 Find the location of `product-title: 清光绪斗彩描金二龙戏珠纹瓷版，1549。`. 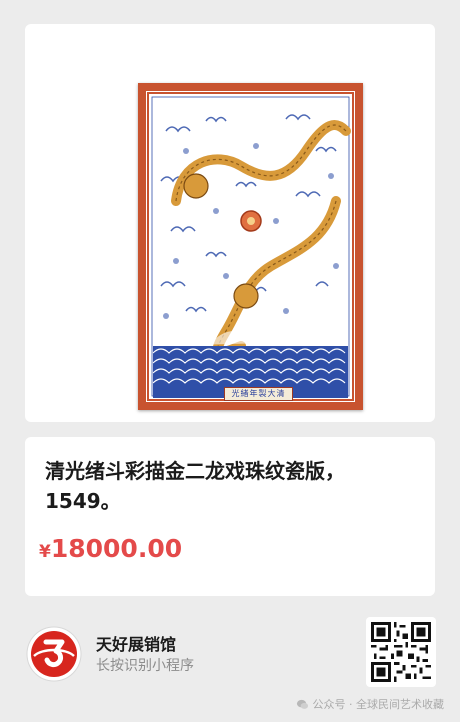

product-title: 清光绪斗彩描金二龙戏珠纹瓷版，1549。 is located at coordinates (195, 486).